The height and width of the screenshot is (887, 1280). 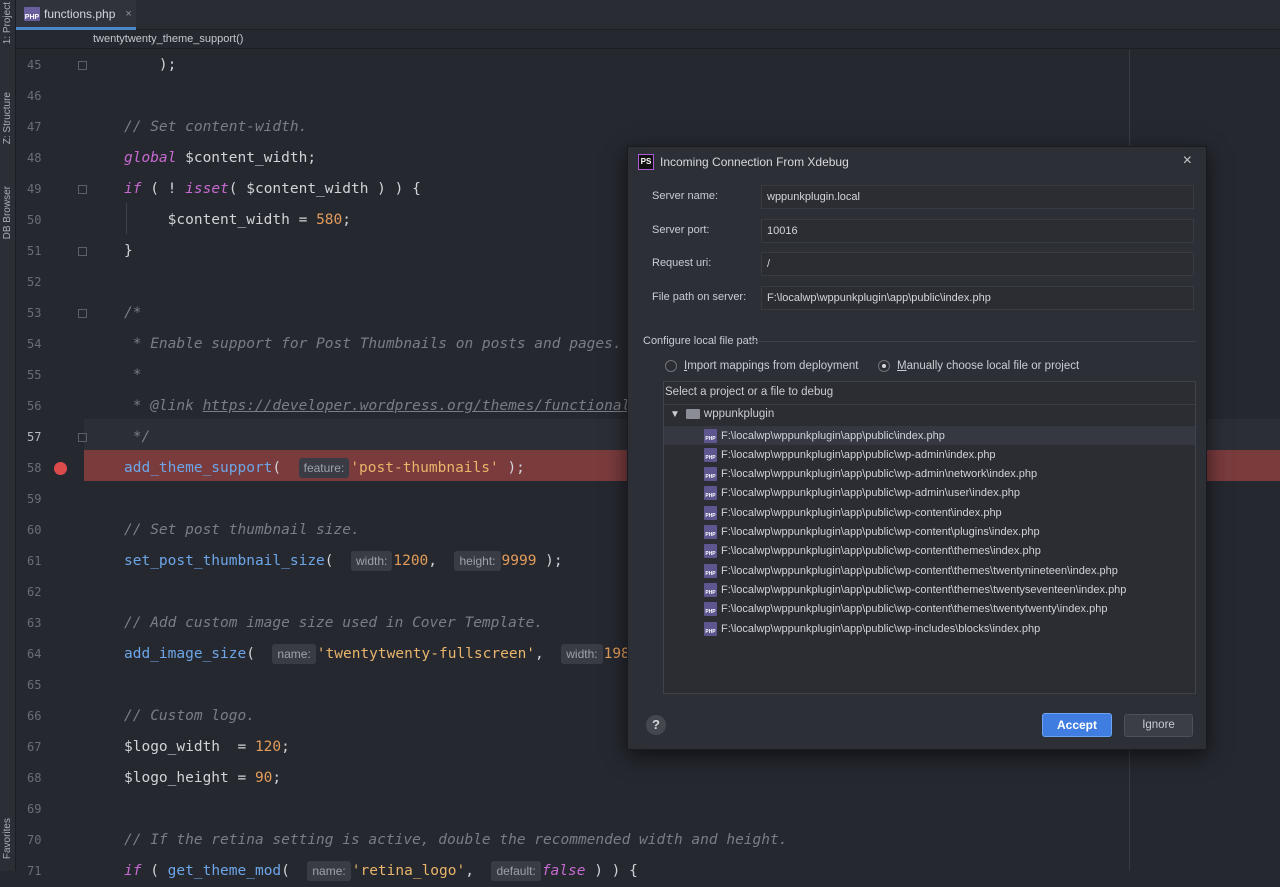 I want to click on server-name-field: wppunkplugin.local, so click(x=977, y=197).